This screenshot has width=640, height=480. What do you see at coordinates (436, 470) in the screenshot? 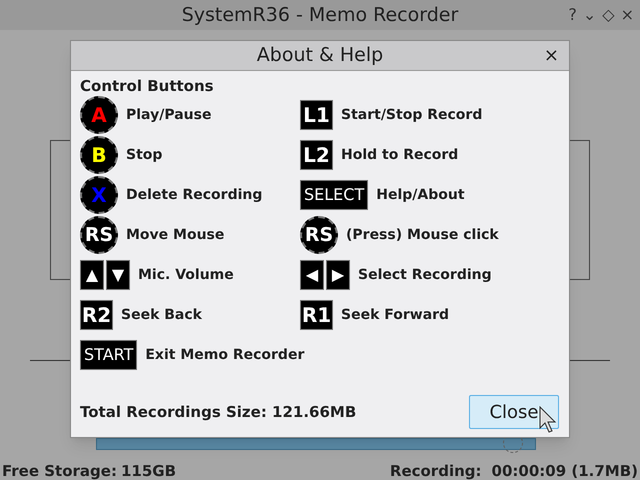
I see `recording-label: Recording:` at bounding box center [436, 470].